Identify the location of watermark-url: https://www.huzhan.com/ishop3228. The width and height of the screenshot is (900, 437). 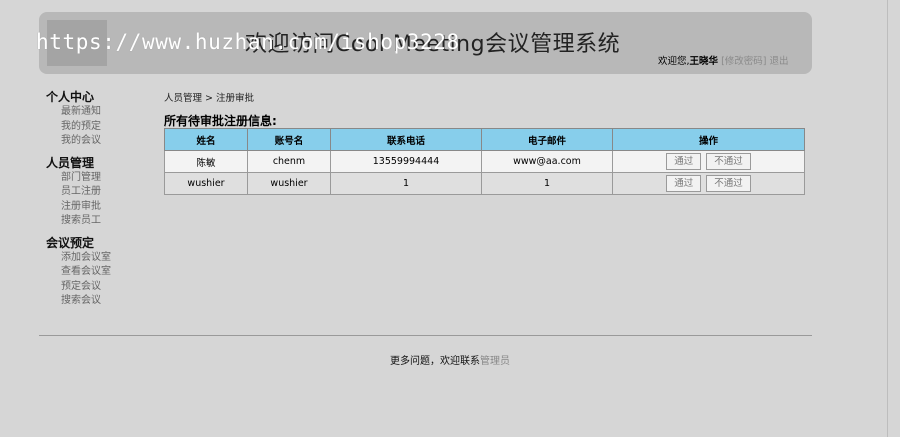
(248, 42).